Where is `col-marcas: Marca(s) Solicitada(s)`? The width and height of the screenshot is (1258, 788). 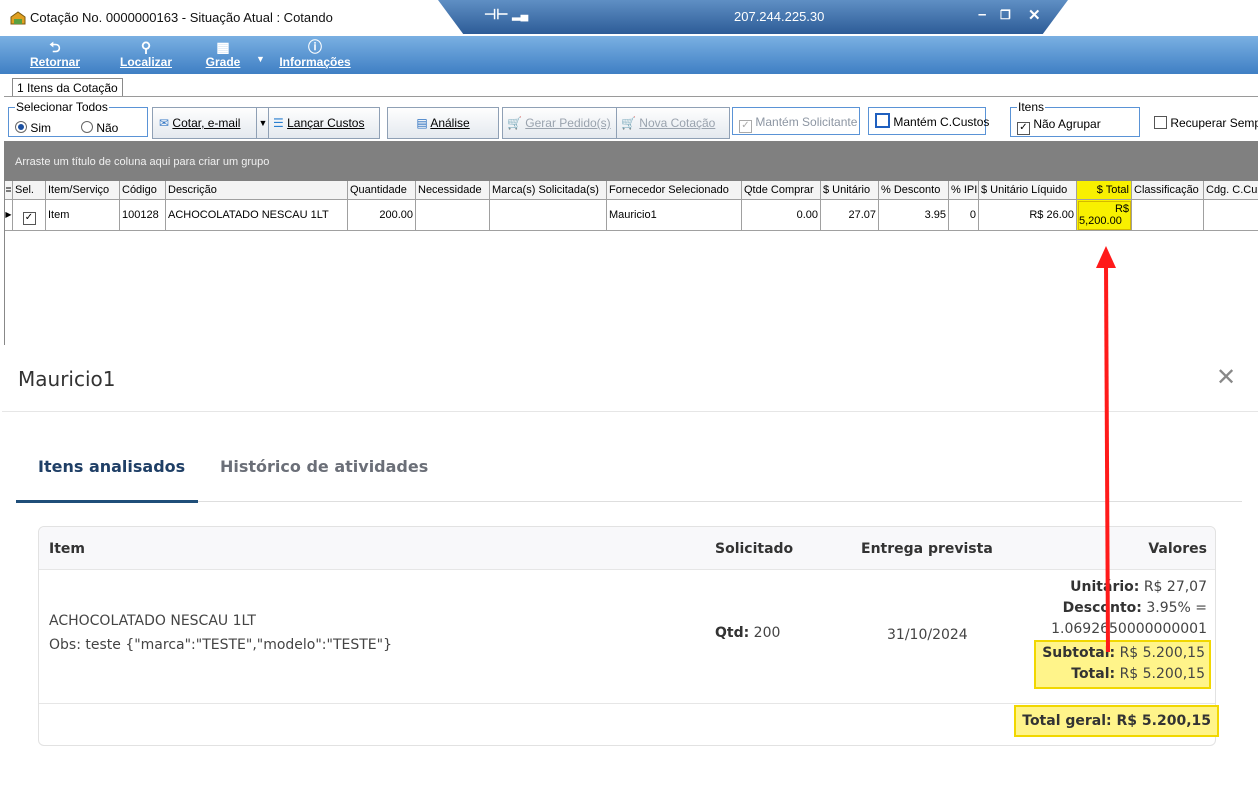
col-marcas: Marca(s) Solicitada(s) is located at coordinates (548, 190).